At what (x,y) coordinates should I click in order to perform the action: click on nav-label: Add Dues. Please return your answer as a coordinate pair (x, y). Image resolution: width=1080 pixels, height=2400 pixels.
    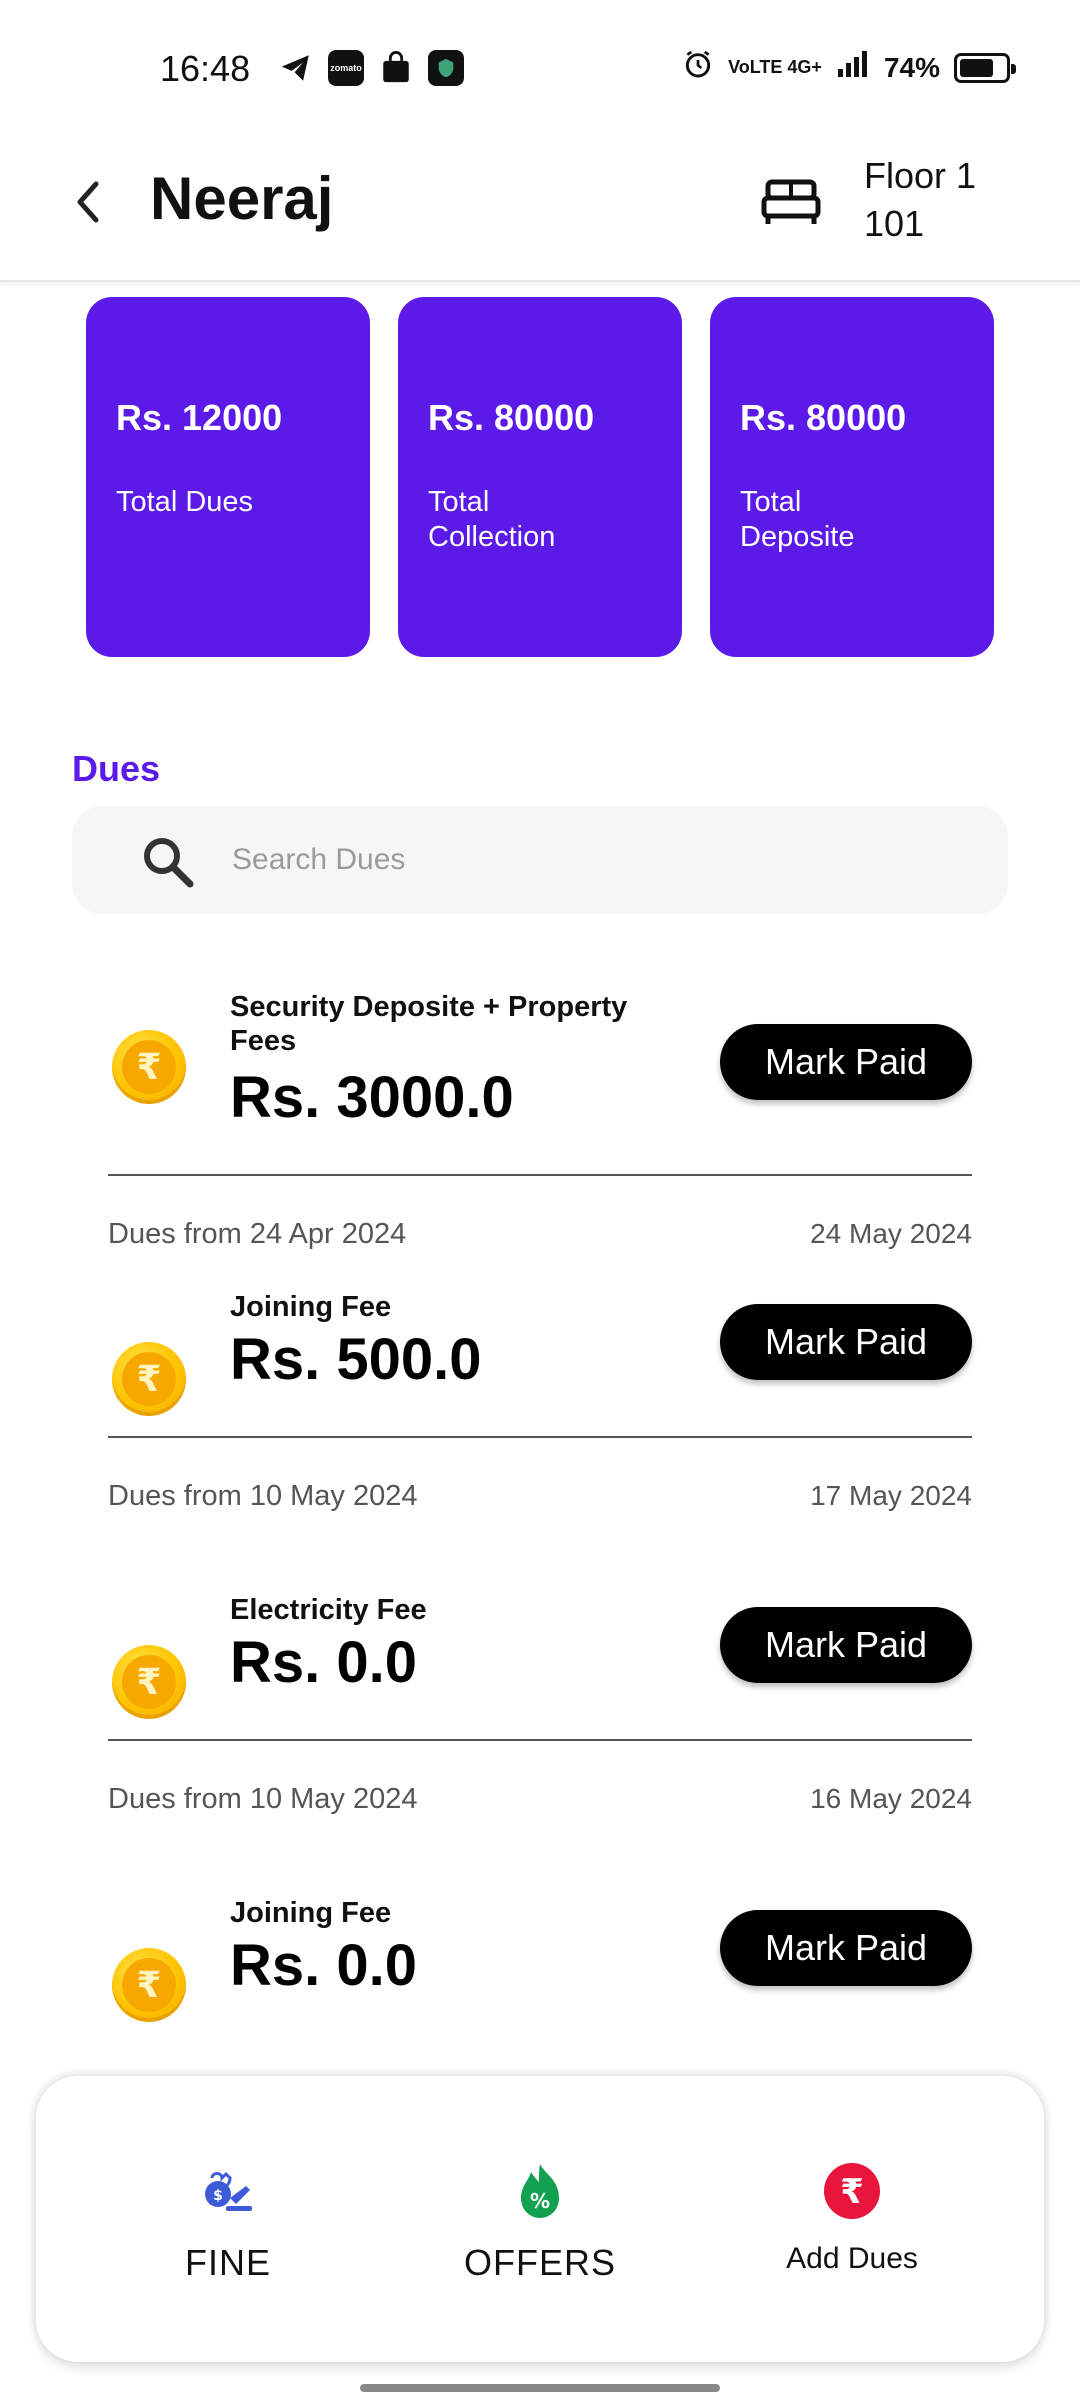
    Looking at the image, I should click on (852, 2258).